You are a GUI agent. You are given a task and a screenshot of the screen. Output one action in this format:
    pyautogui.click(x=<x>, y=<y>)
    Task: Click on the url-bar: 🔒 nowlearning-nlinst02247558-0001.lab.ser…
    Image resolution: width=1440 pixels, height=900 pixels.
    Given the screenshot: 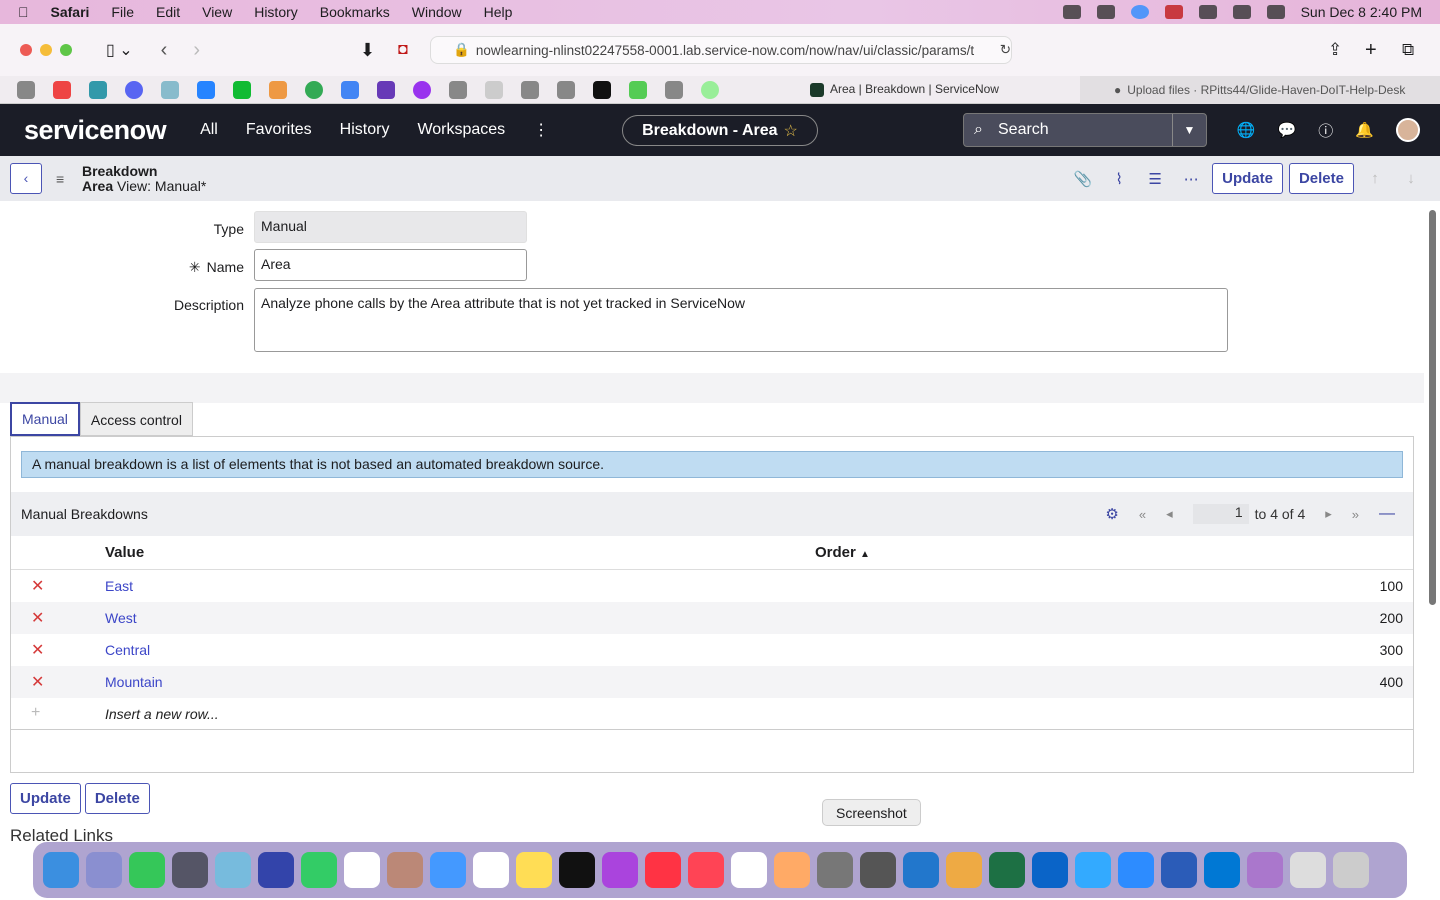 What is the action you would take?
    pyautogui.click(x=721, y=50)
    